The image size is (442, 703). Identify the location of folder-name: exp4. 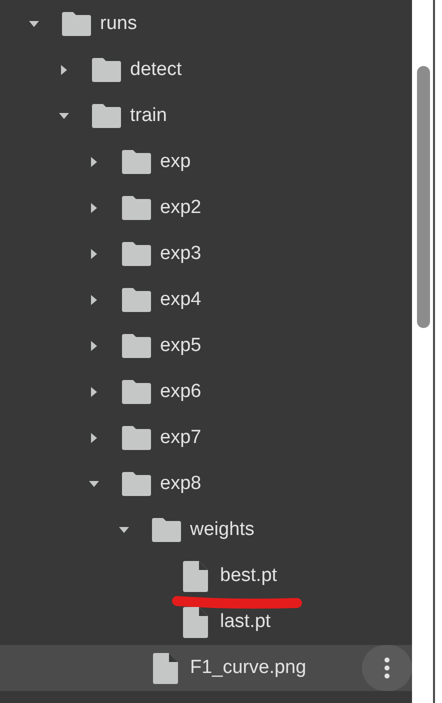
(181, 300).